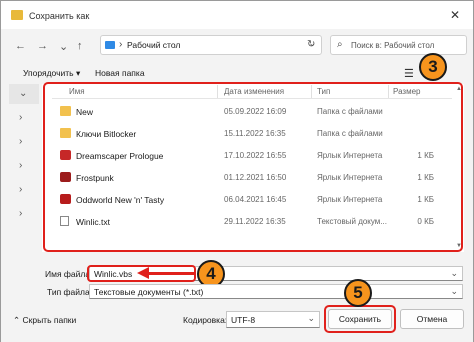 The width and height of the screenshot is (474, 342). What do you see at coordinates (360, 319) in the screenshot?
I see `save-button-highlight` at bounding box center [360, 319].